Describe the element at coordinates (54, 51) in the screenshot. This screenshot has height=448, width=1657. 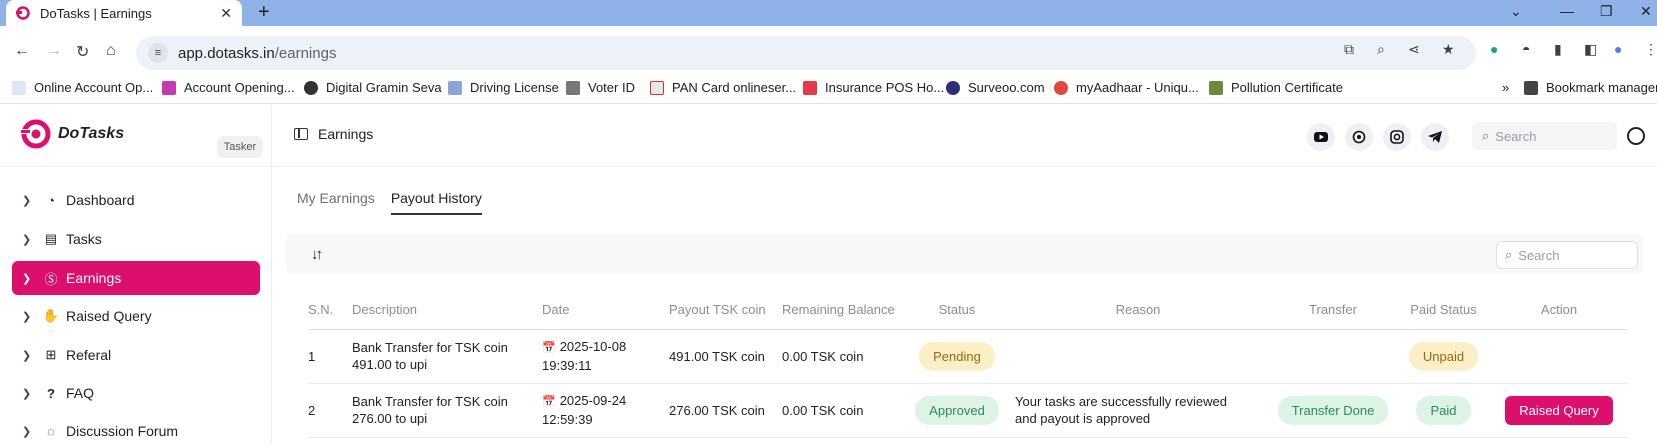
I see `forward-icon: →` at that location.